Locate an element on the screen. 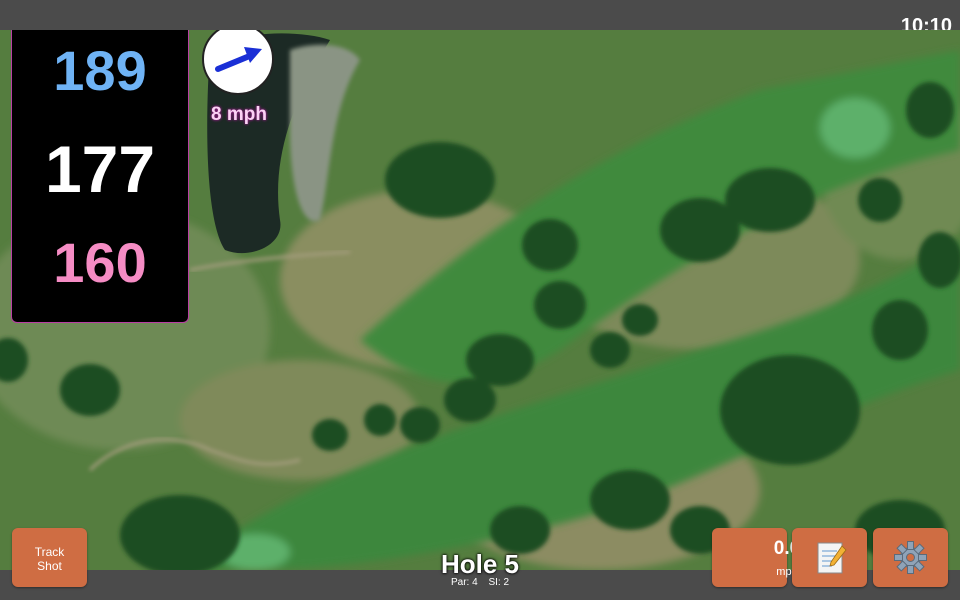 The height and width of the screenshot is (600, 960). notepad-icon is located at coordinates (832, 558).